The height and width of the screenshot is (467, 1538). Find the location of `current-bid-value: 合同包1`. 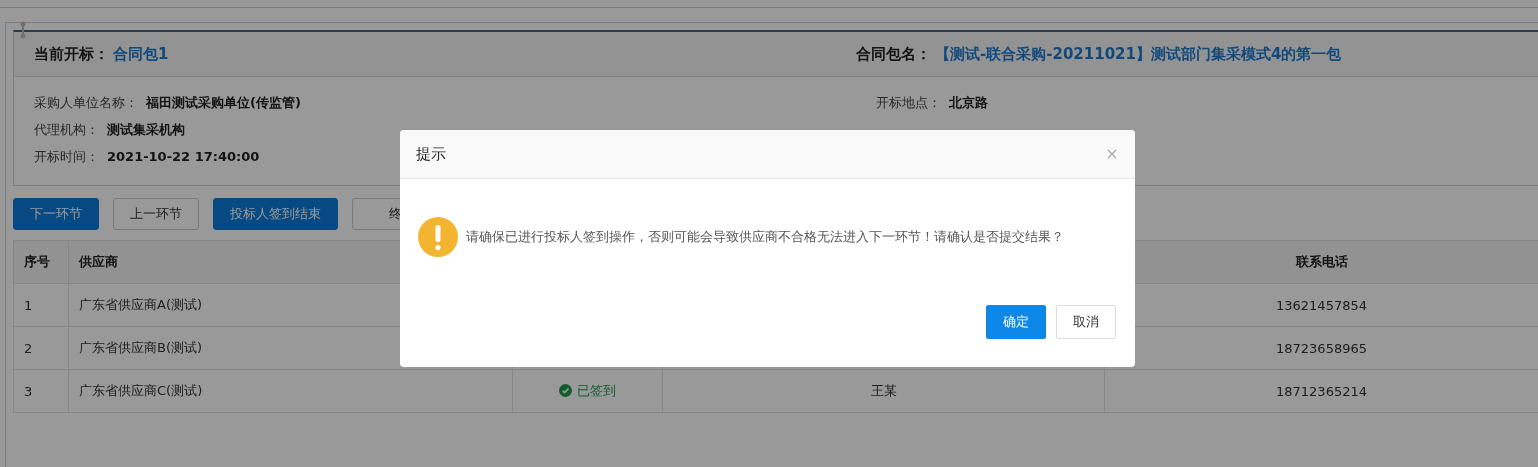

current-bid-value: 合同包1 is located at coordinates (141, 54).